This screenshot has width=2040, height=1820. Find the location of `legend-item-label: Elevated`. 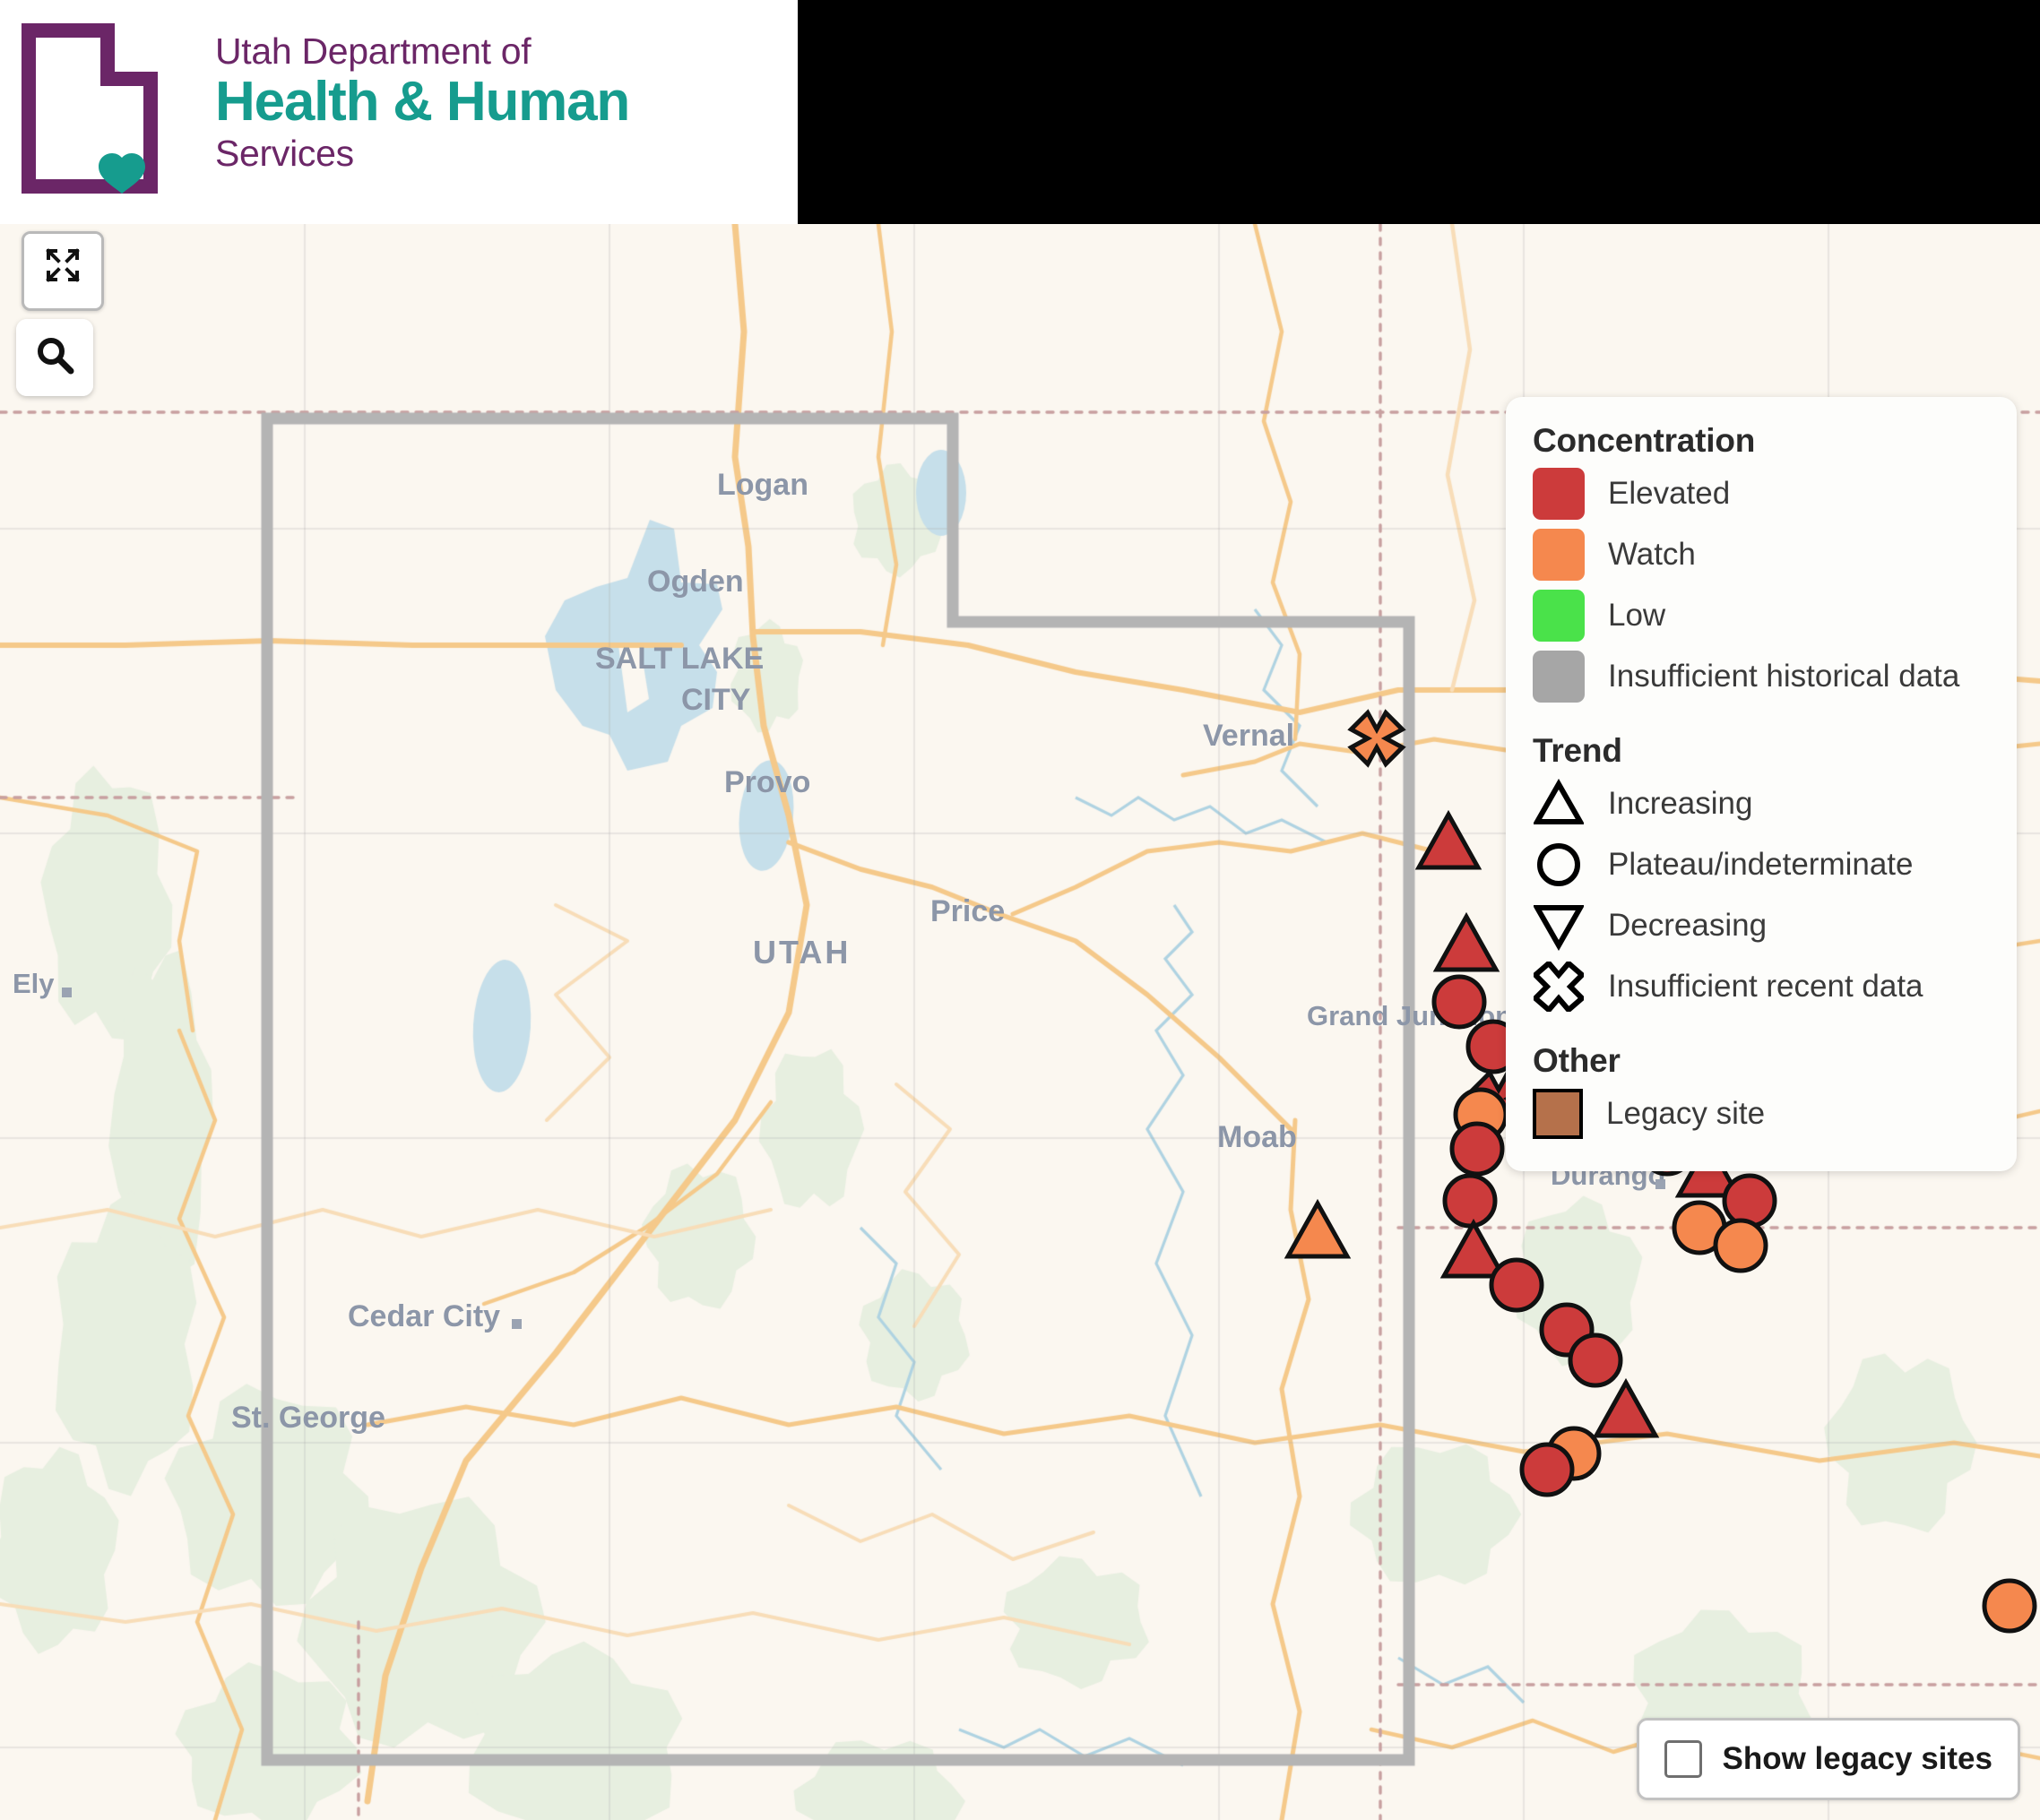

legend-item-label: Elevated is located at coordinates (1669, 493).